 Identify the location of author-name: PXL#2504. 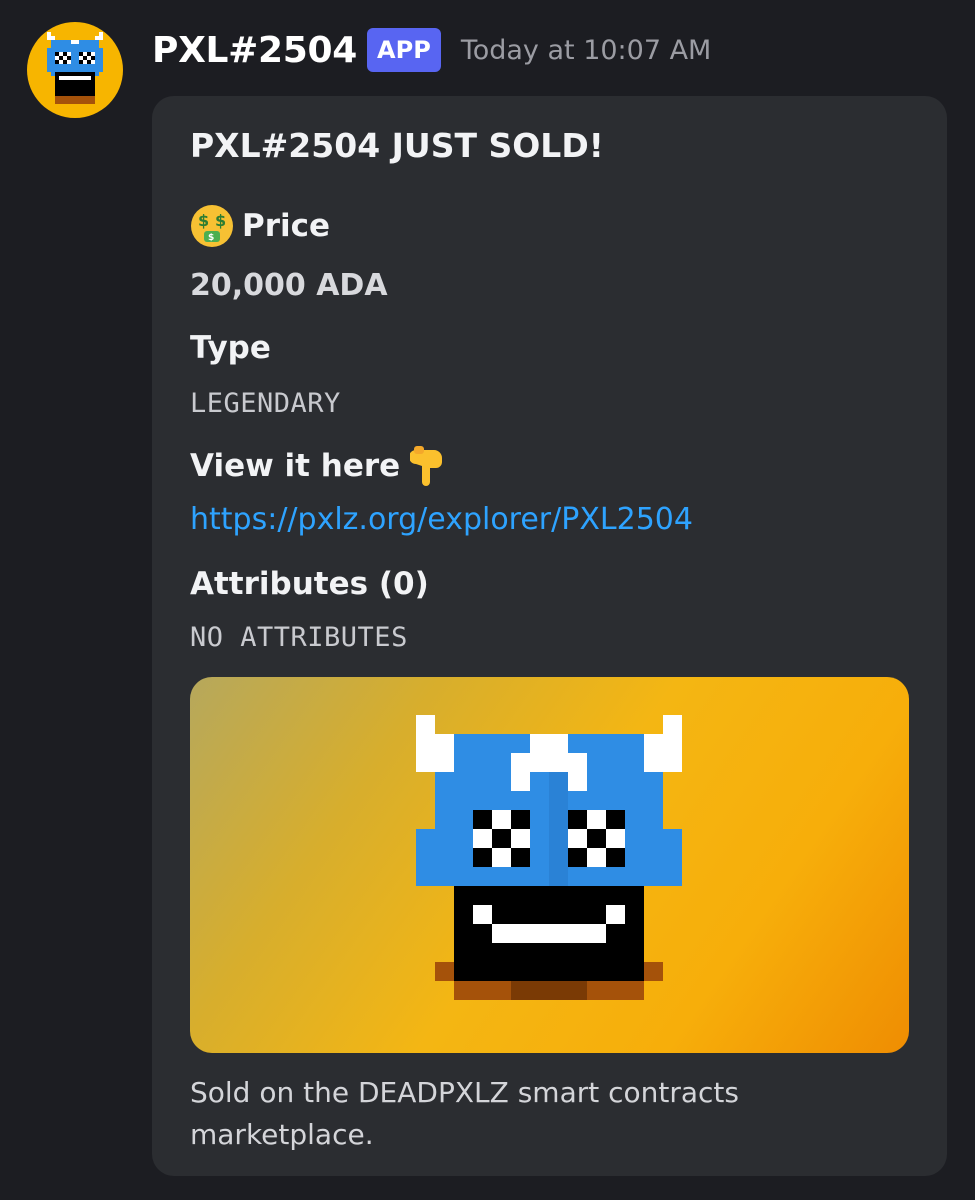
(254, 50).